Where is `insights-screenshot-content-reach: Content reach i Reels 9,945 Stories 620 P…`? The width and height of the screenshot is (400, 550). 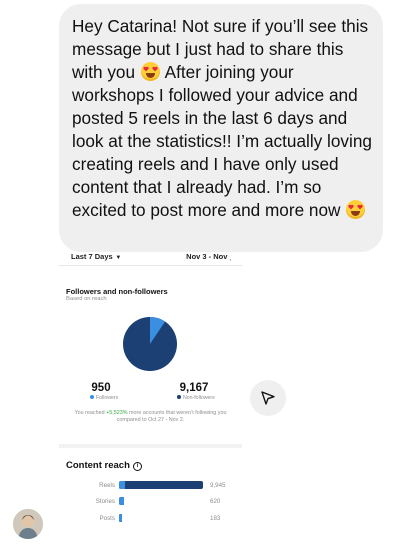 insights-screenshot-content-reach: Content reach i Reels 9,945 Stories 620 P… is located at coordinates (150, 501).